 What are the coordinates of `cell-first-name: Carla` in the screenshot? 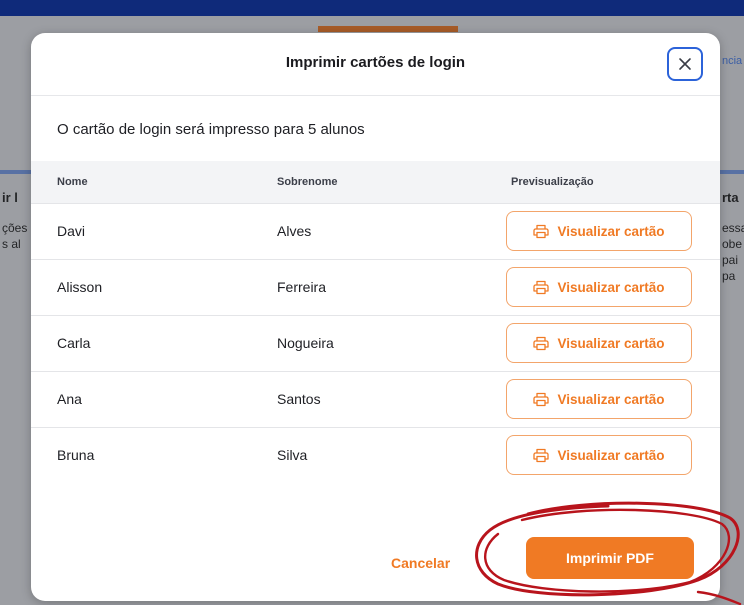 It's located at (74, 343).